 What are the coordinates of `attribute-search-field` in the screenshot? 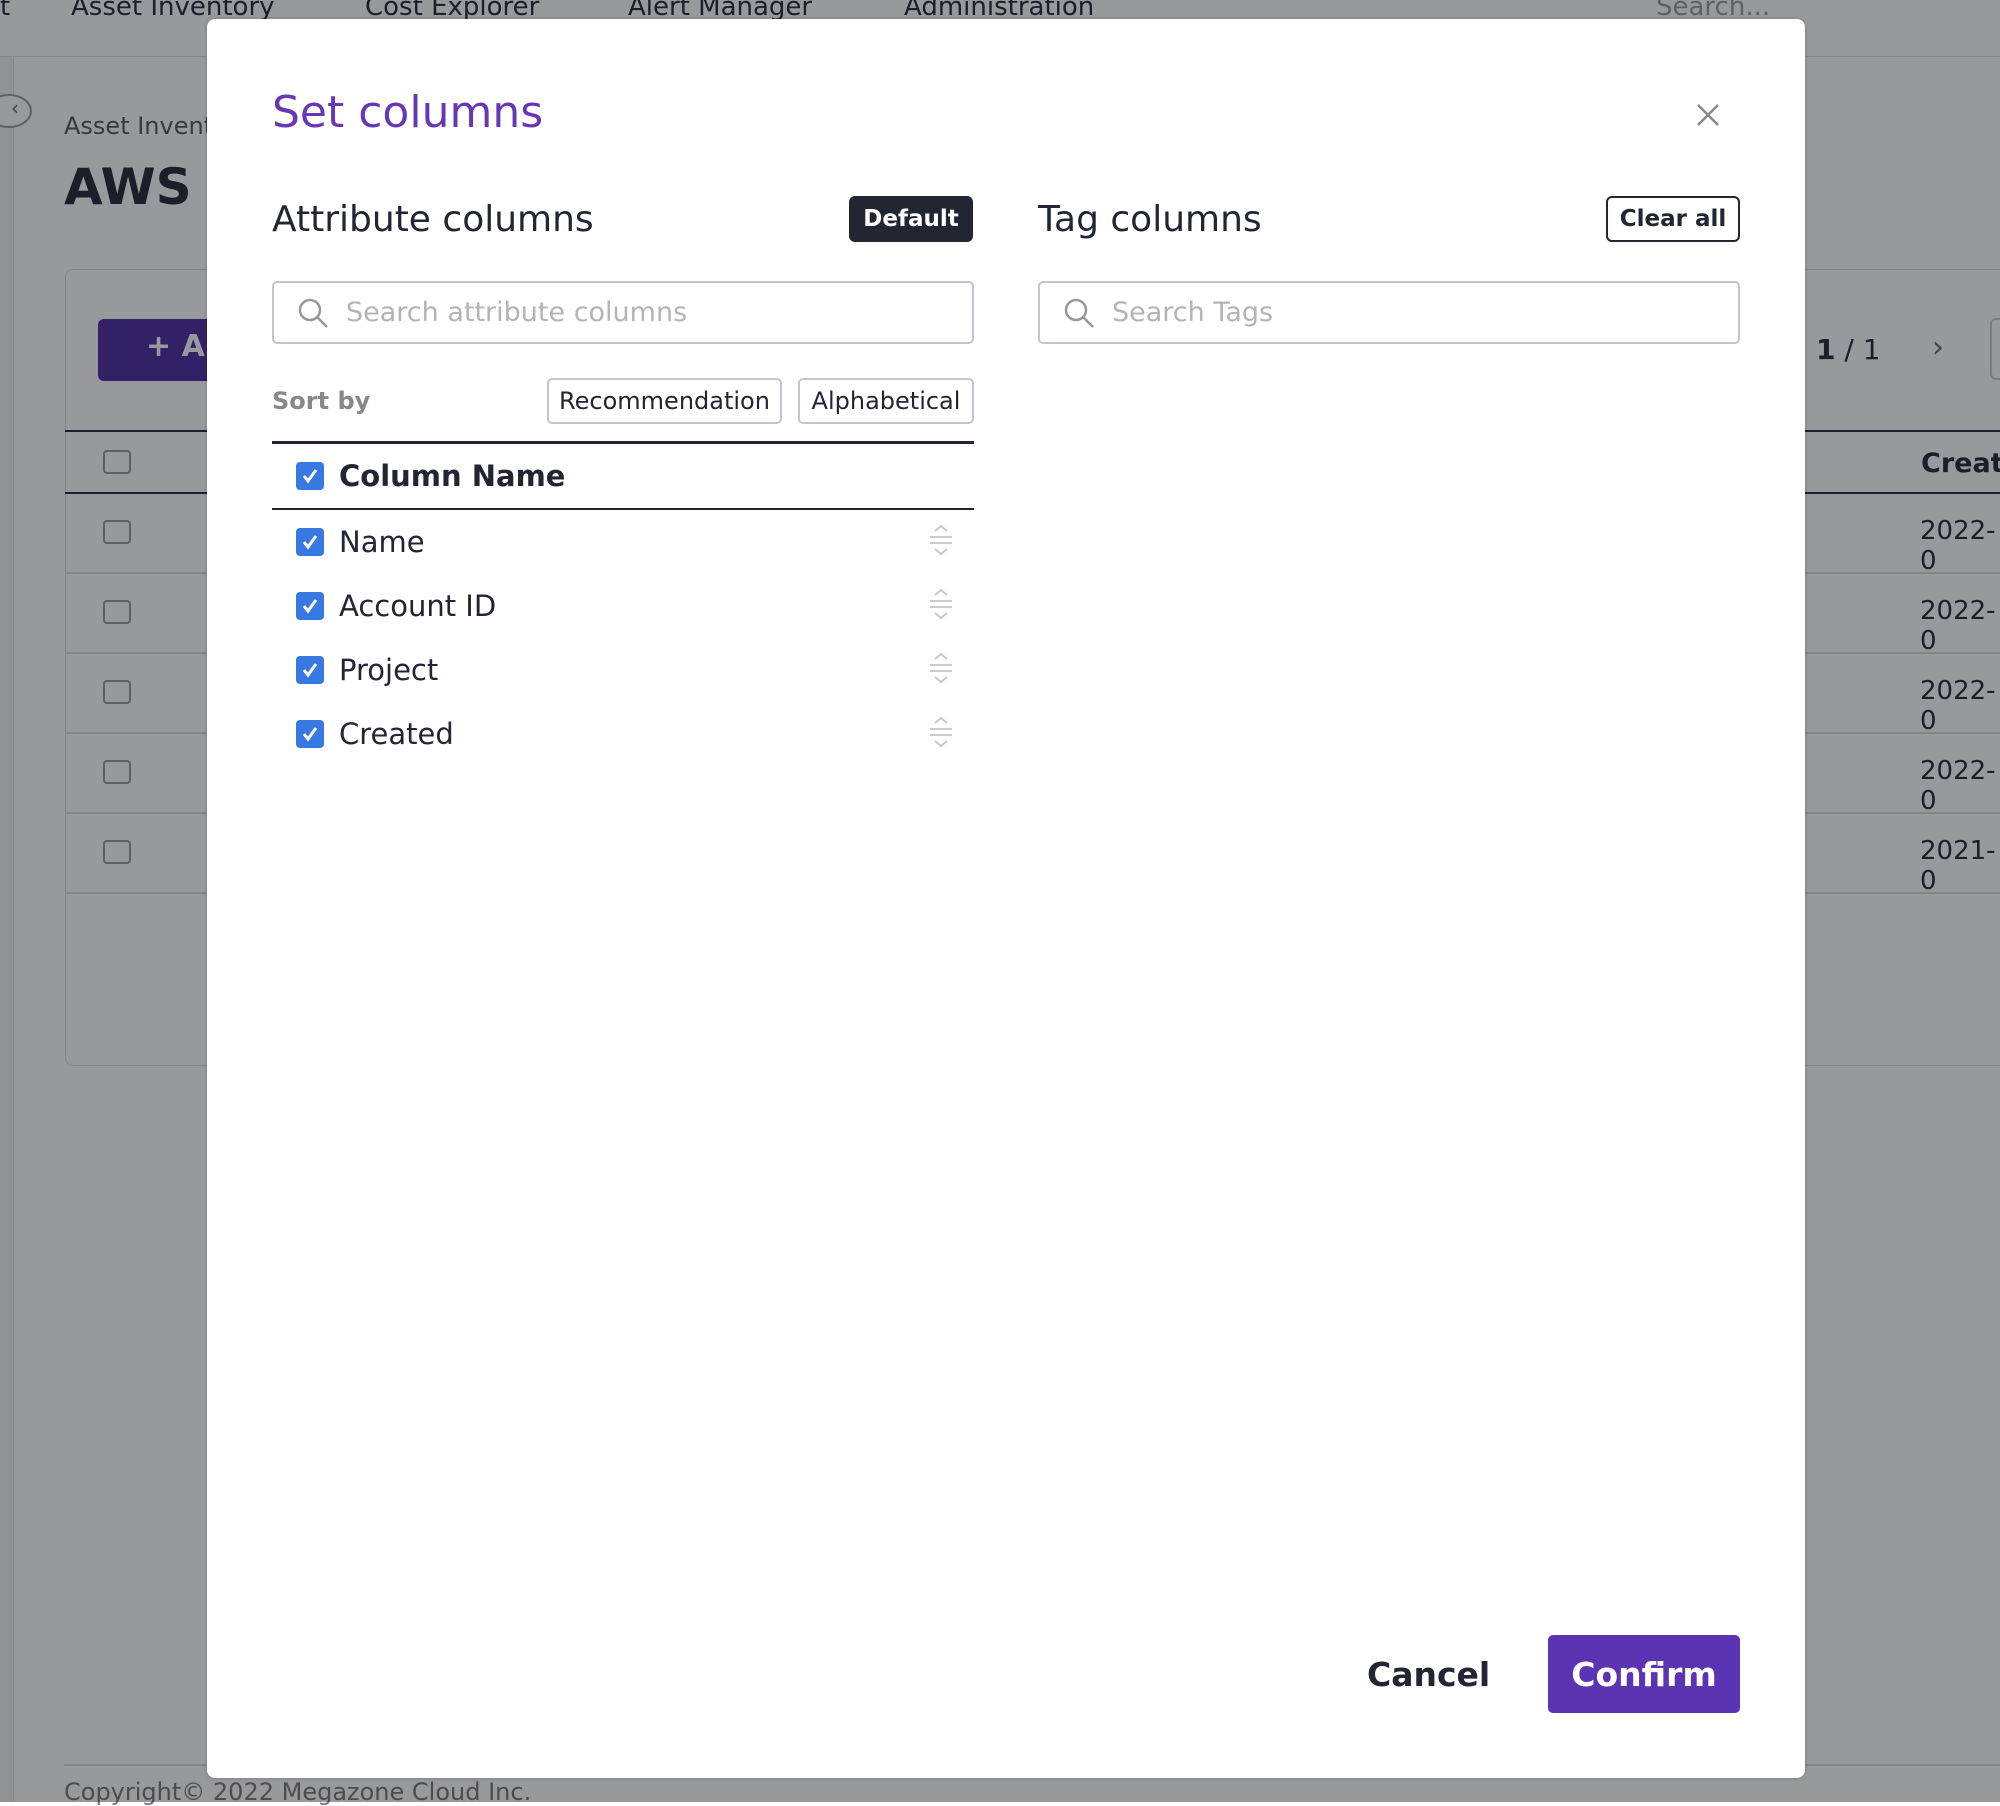 It's located at (623, 312).